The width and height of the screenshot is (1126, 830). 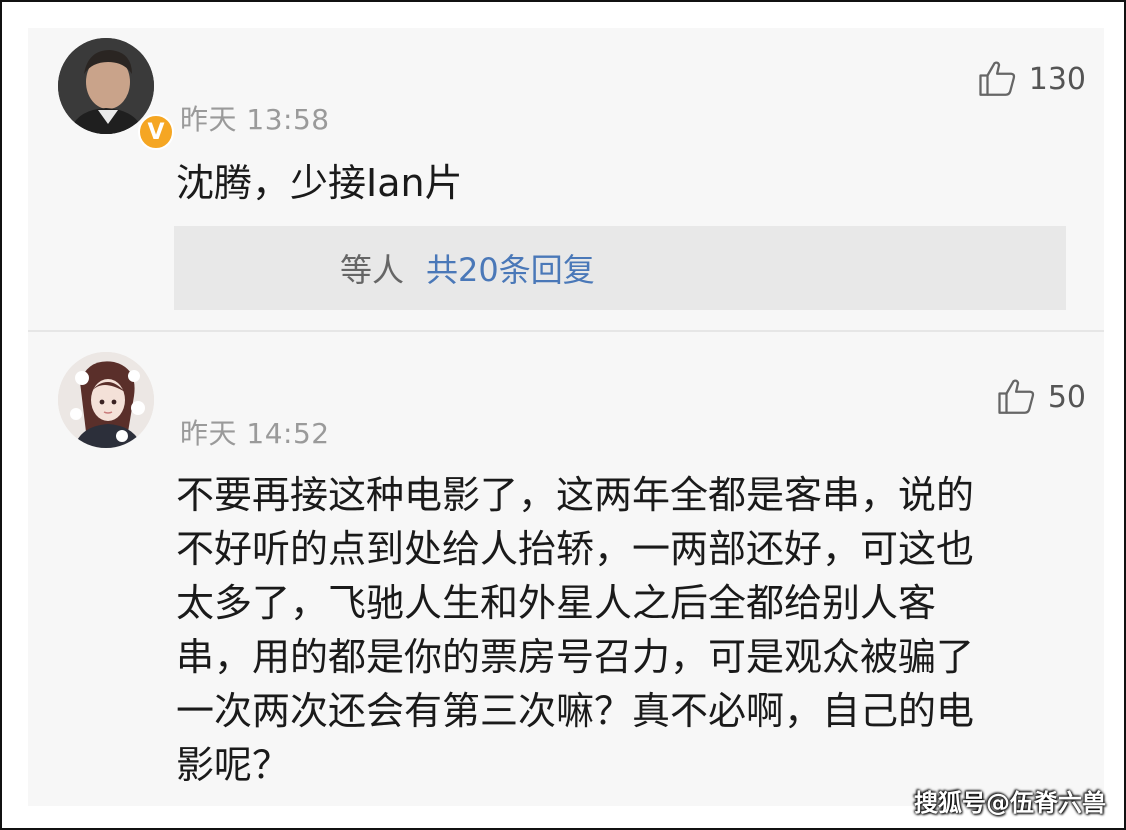 What do you see at coordinates (372, 270) in the screenshot?
I see `reply-users: 等人` at bounding box center [372, 270].